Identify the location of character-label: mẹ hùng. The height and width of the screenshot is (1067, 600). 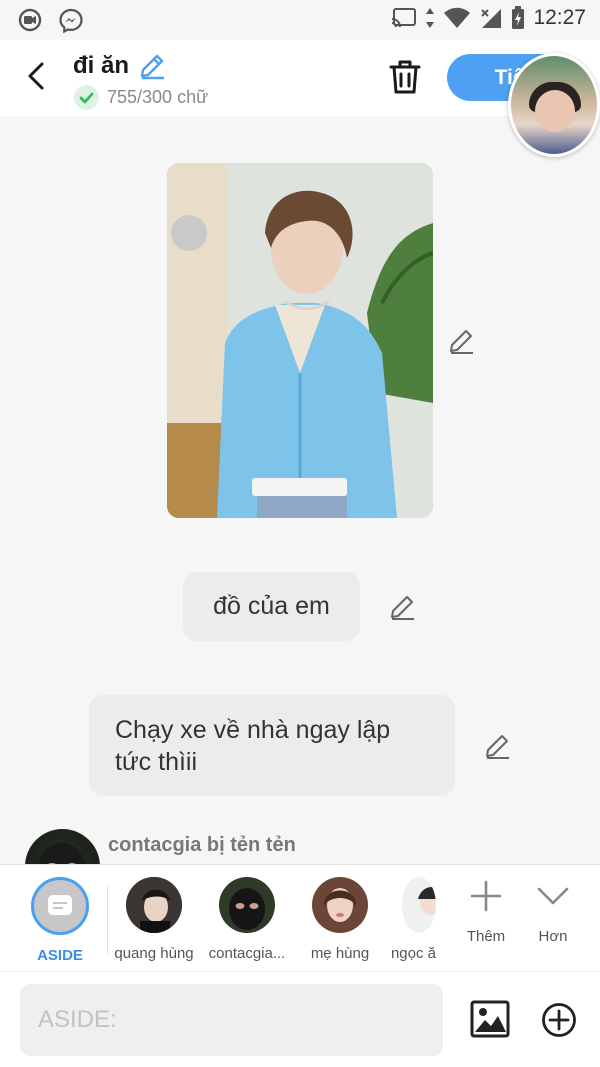
(340, 953).